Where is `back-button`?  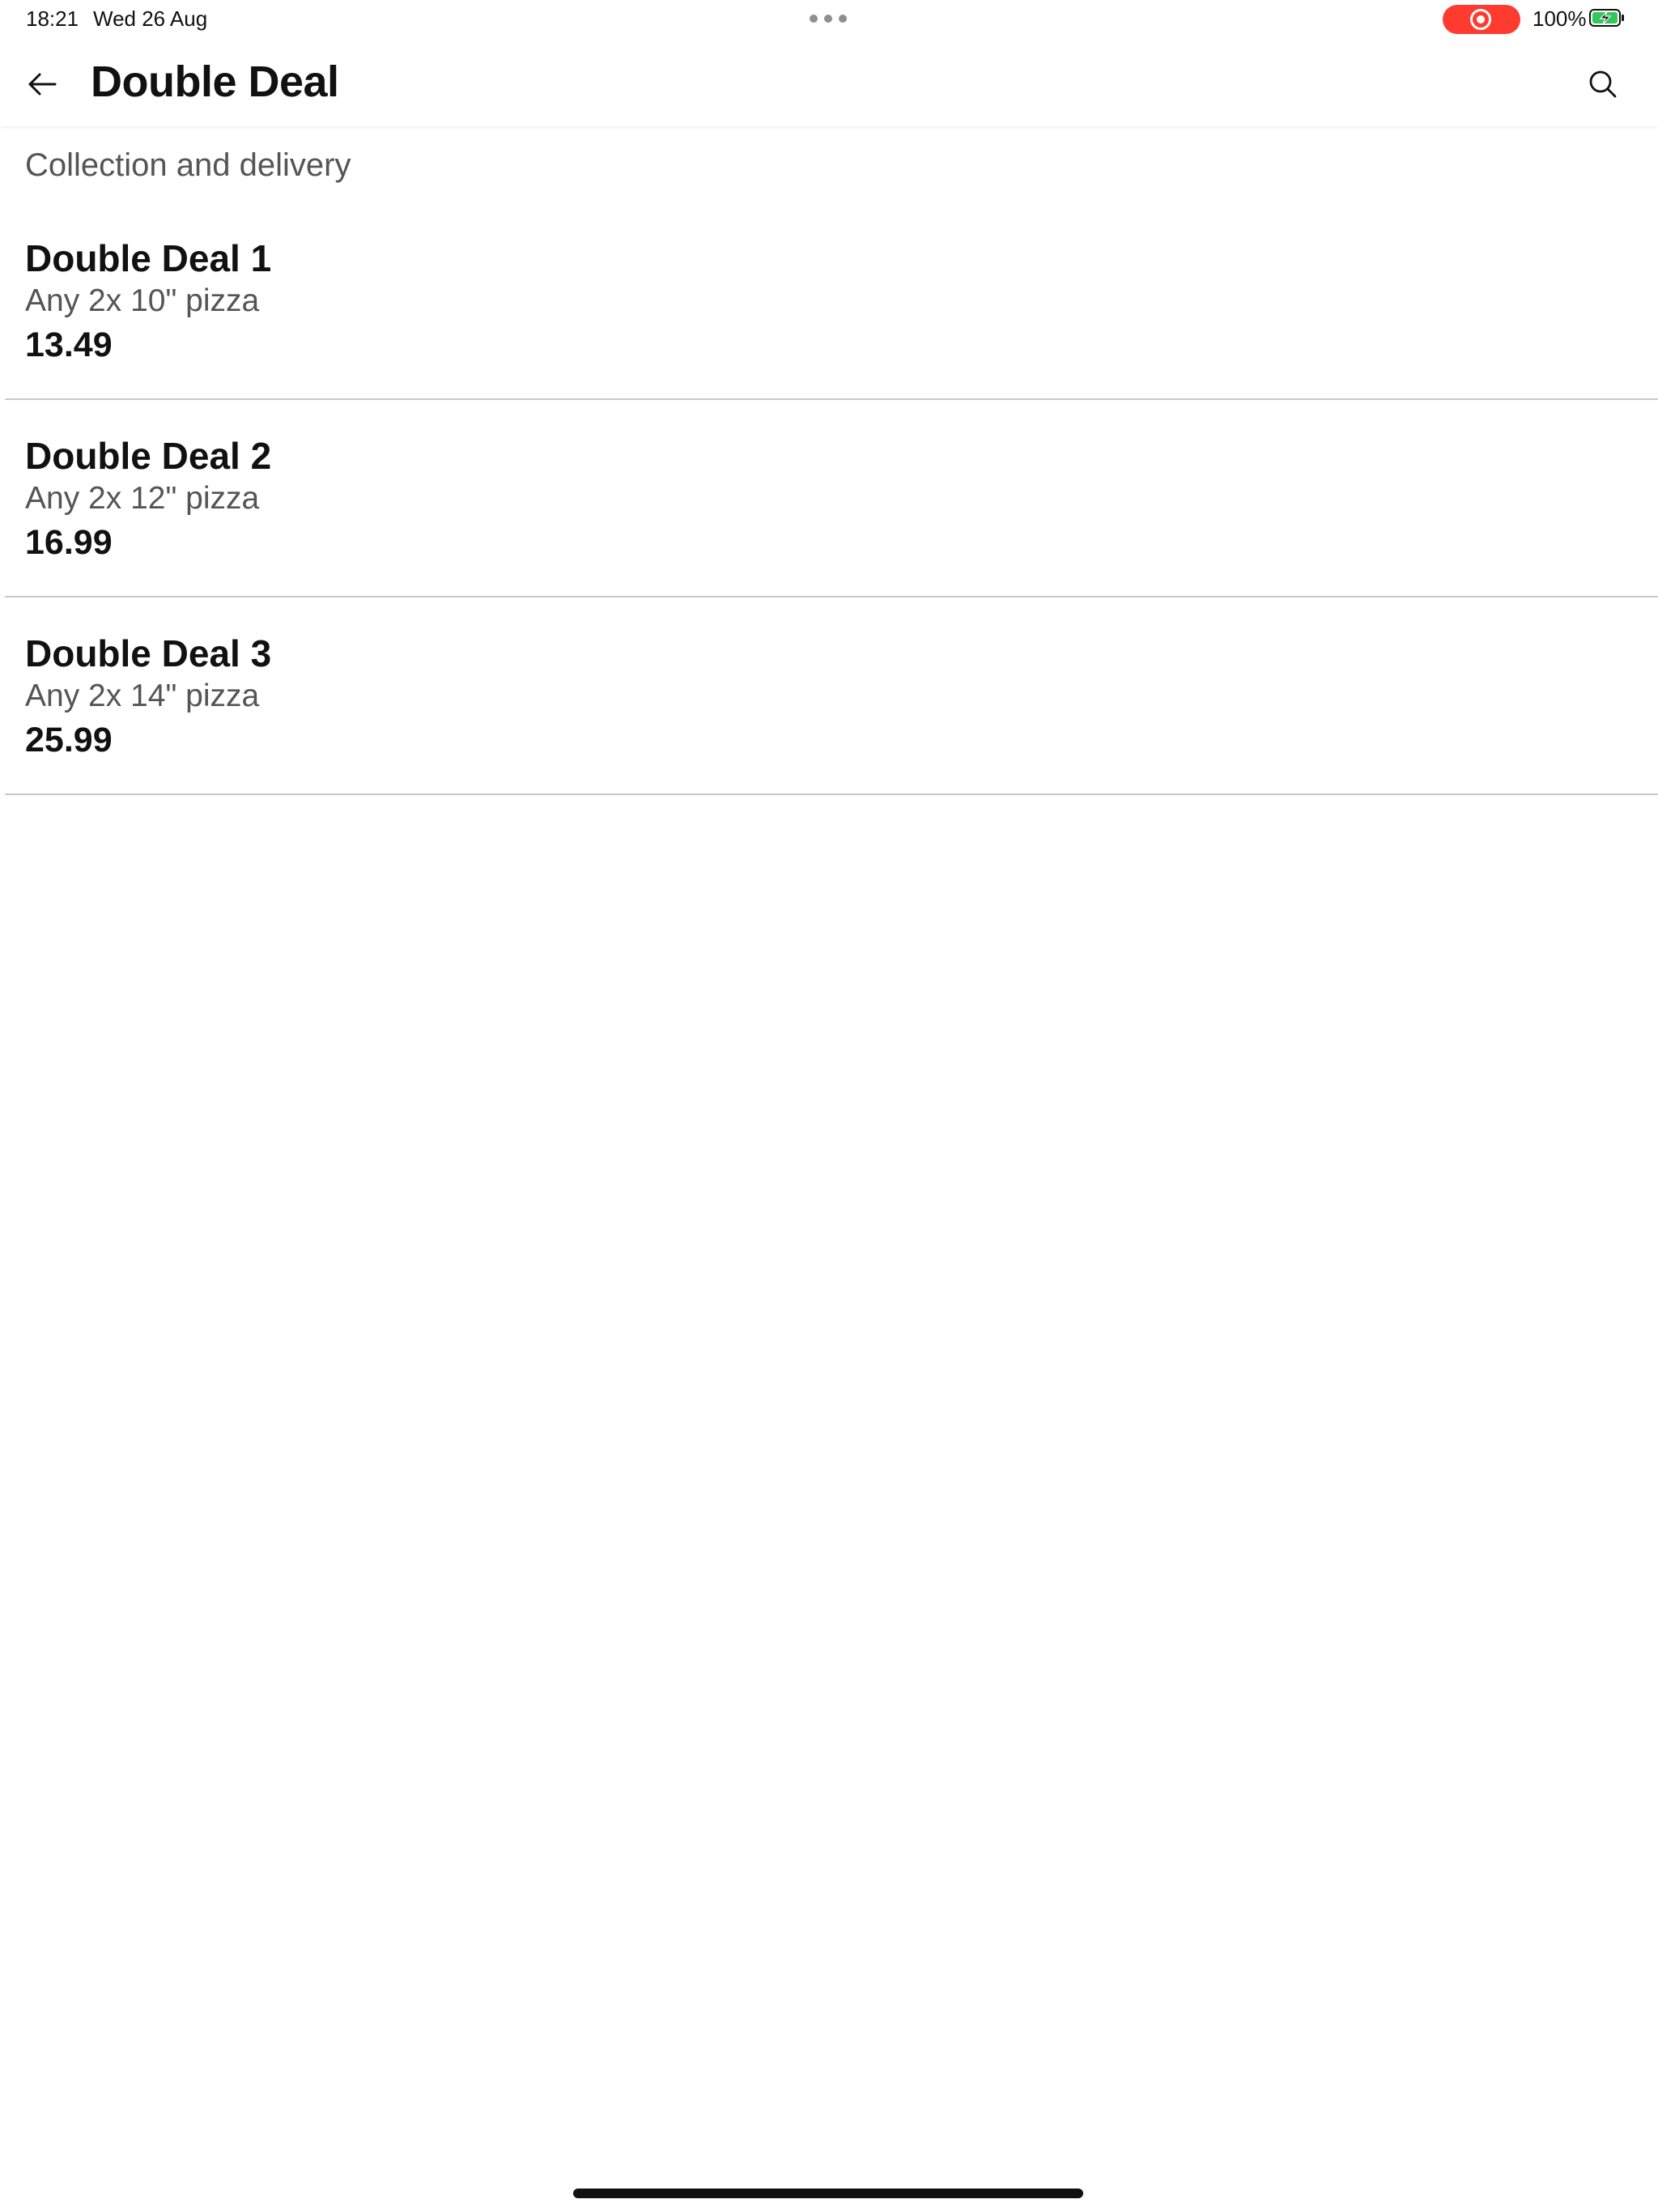
back-button is located at coordinates (42, 85).